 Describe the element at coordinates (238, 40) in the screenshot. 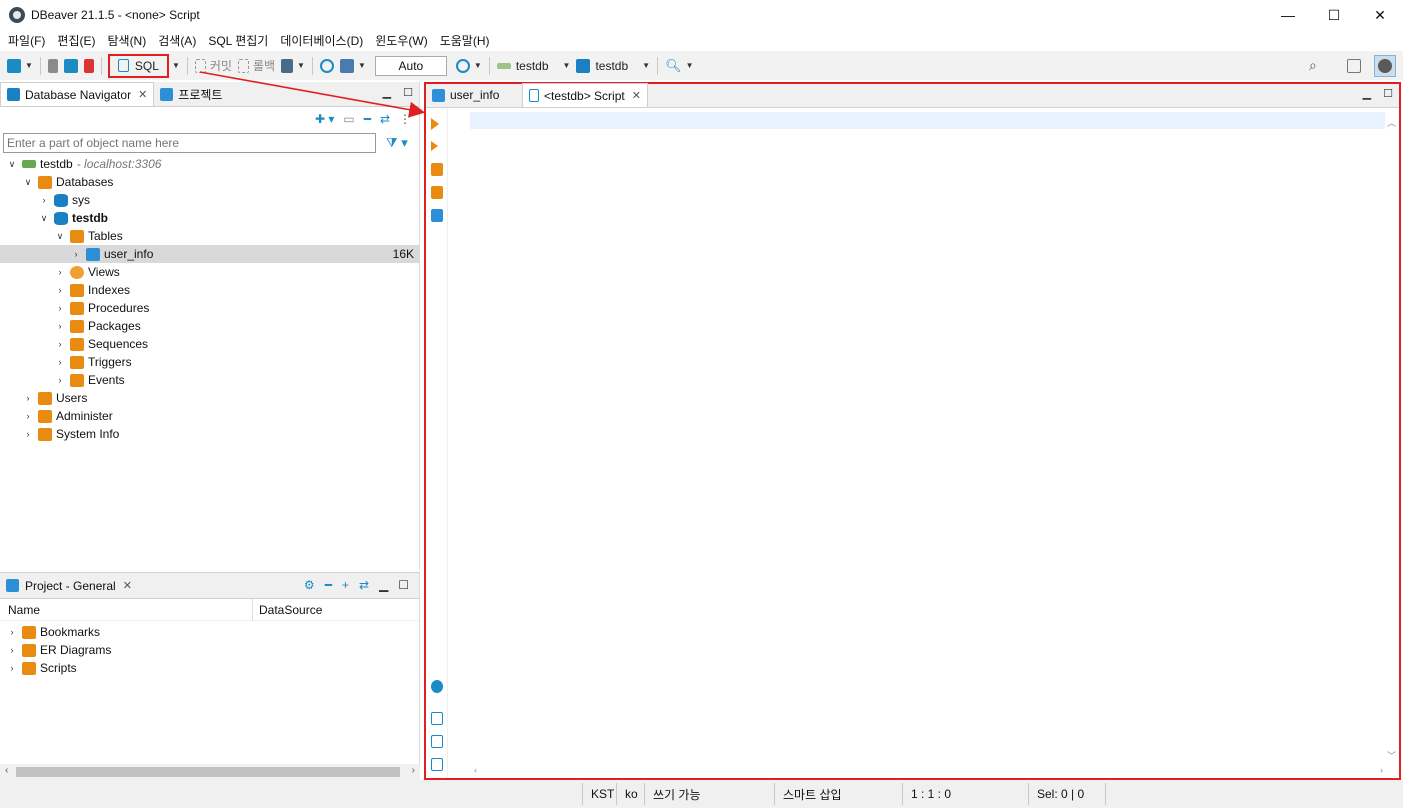

I see `menu-sql-editor: SQL 편집기` at that location.